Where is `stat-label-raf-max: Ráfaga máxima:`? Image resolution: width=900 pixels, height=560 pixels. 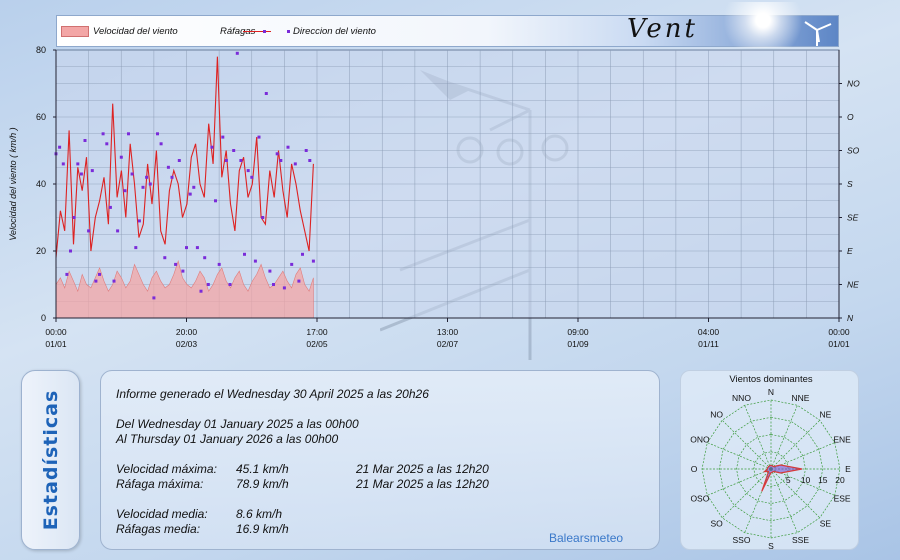 stat-label-raf-max: Ráfaga máxima: is located at coordinates (160, 484).